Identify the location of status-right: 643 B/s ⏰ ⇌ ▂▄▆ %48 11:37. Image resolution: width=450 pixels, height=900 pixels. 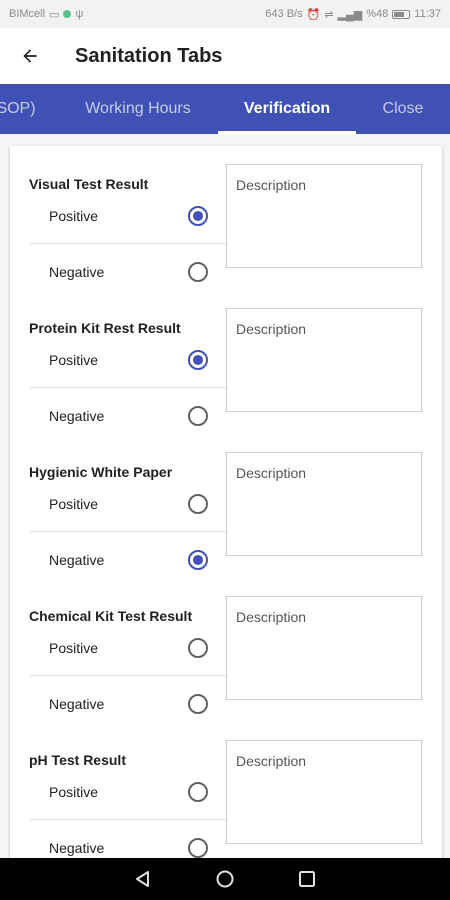
(353, 14).